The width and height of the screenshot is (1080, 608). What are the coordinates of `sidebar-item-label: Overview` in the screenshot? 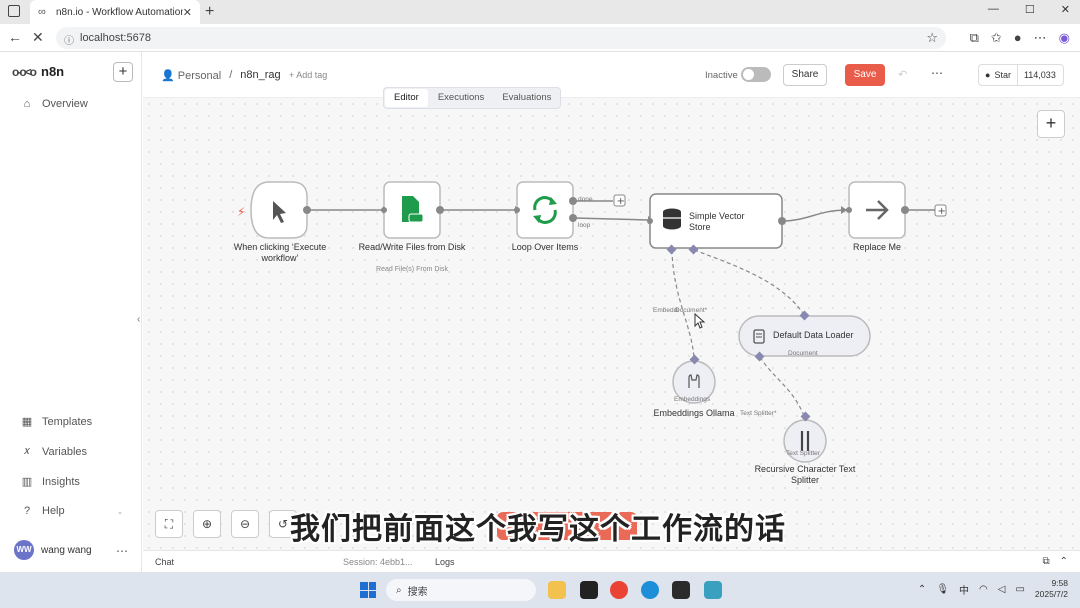 It's located at (65, 104).